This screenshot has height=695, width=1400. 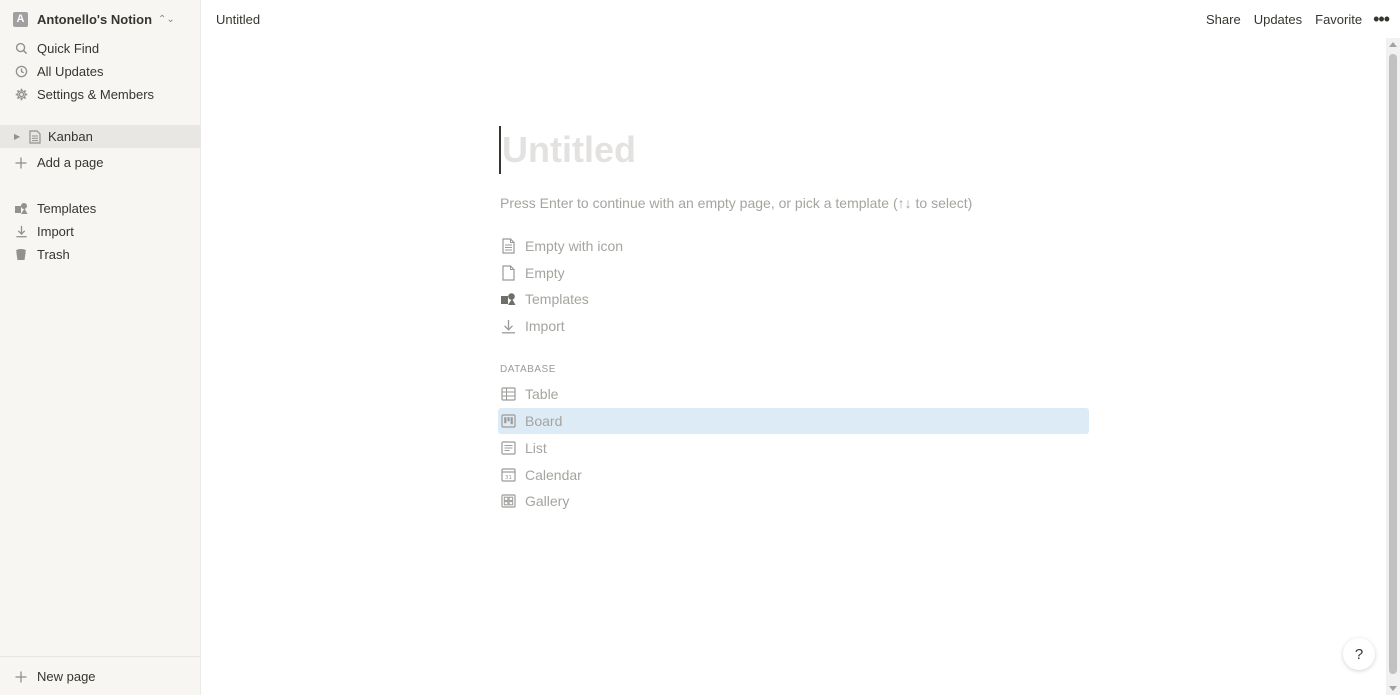 What do you see at coordinates (21, 72) in the screenshot?
I see `clock-icon` at bounding box center [21, 72].